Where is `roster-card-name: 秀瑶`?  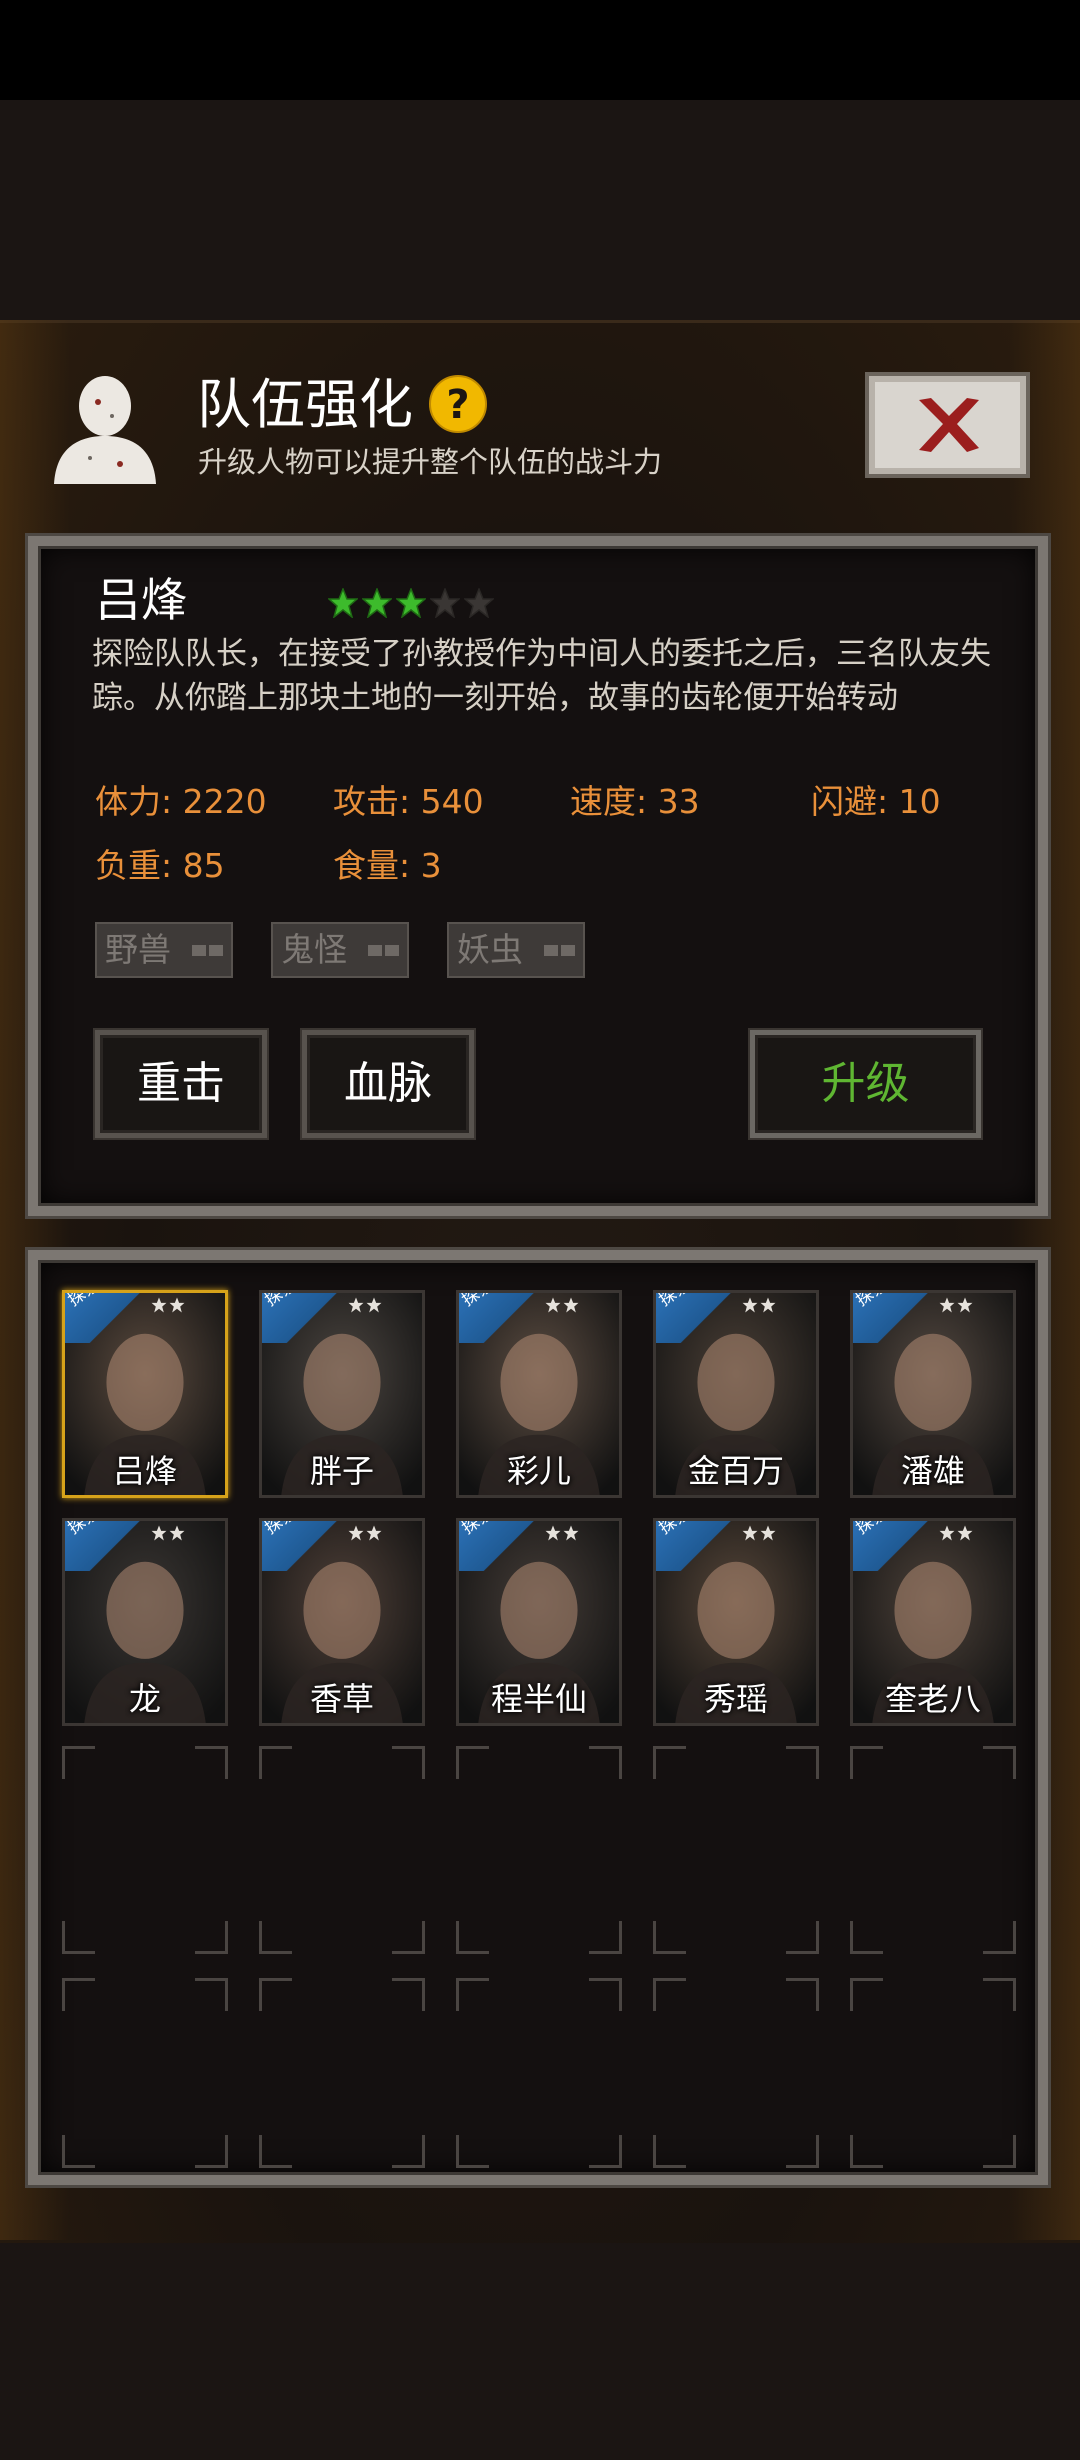 roster-card-name: 秀瑶 is located at coordinates (735, 1699).